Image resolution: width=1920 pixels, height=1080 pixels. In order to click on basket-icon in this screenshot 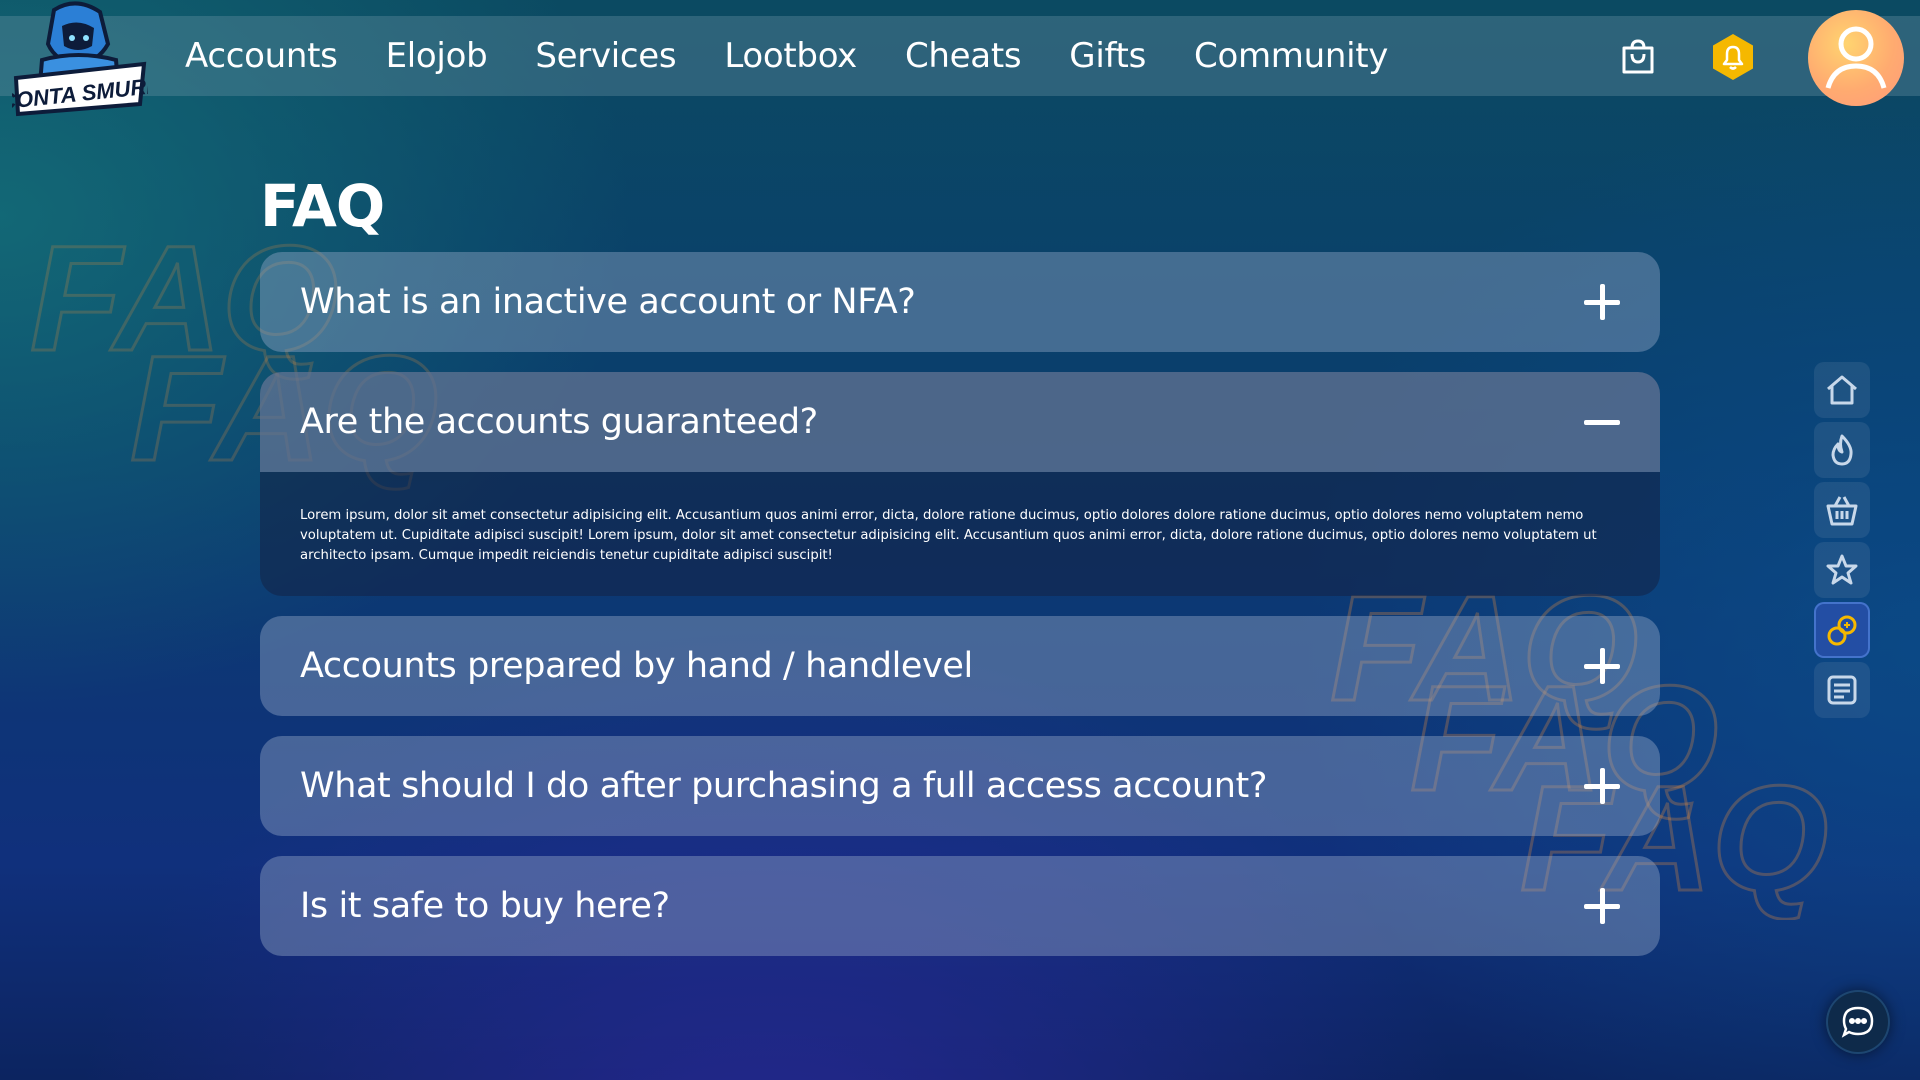, I will do `click(1842, 511)`.